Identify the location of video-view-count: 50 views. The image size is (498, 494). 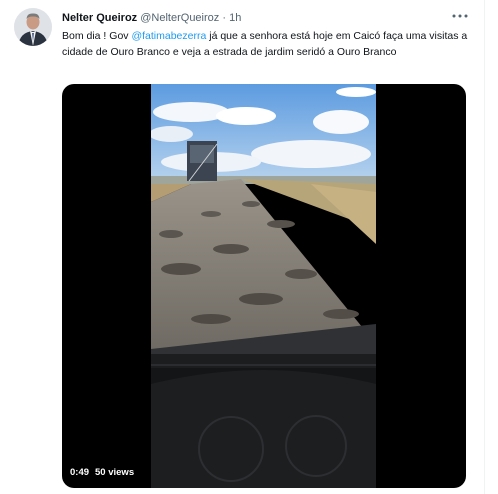
(115, 472).